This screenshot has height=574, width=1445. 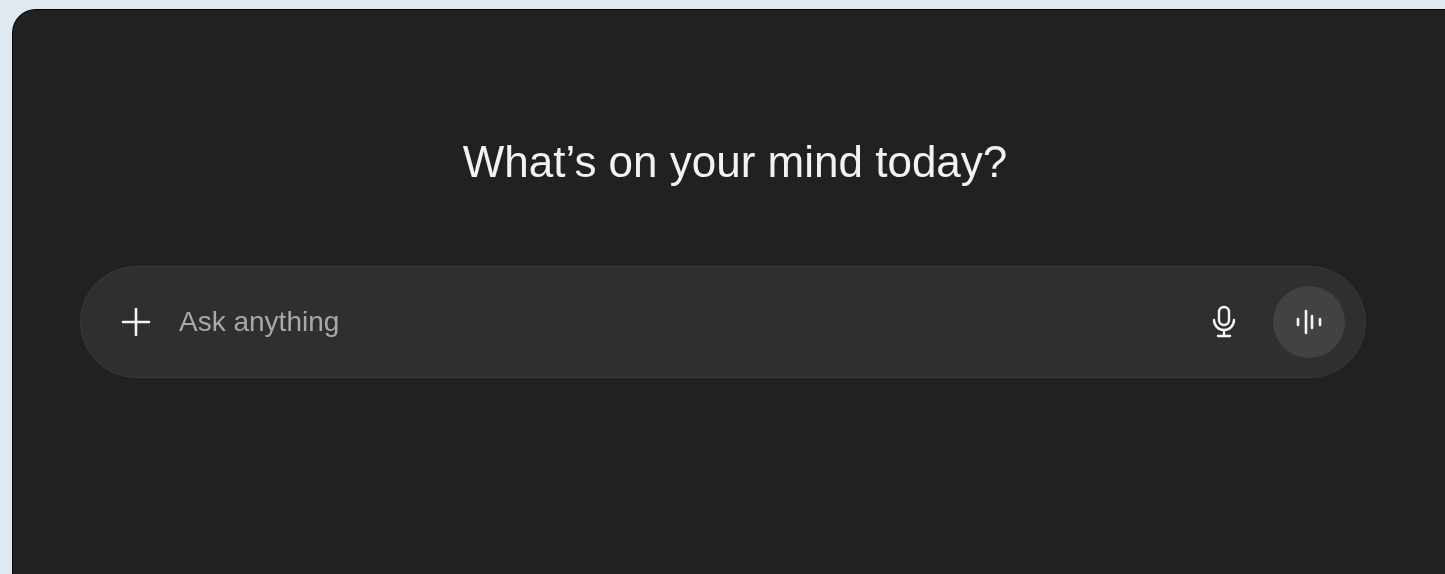 What do you see at coordinates (735, 162) in the screenshot?
I see `page-heading: What’s on your mind today?` at bounding box center [735, 162].